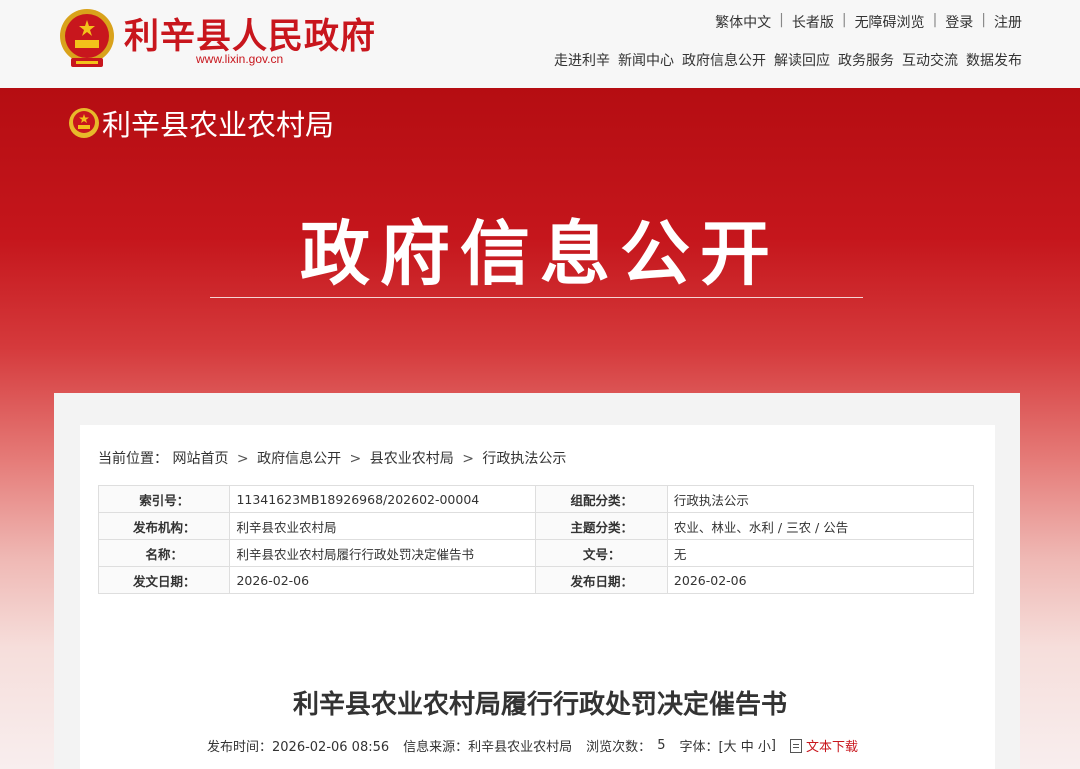 This screenshot has width=1080, height=769. Describe the element at coordinates (383, 553) in the screenshot. I see `meta-value: 利辛县农业农村局履行行政处罚决定催告书` at that location.